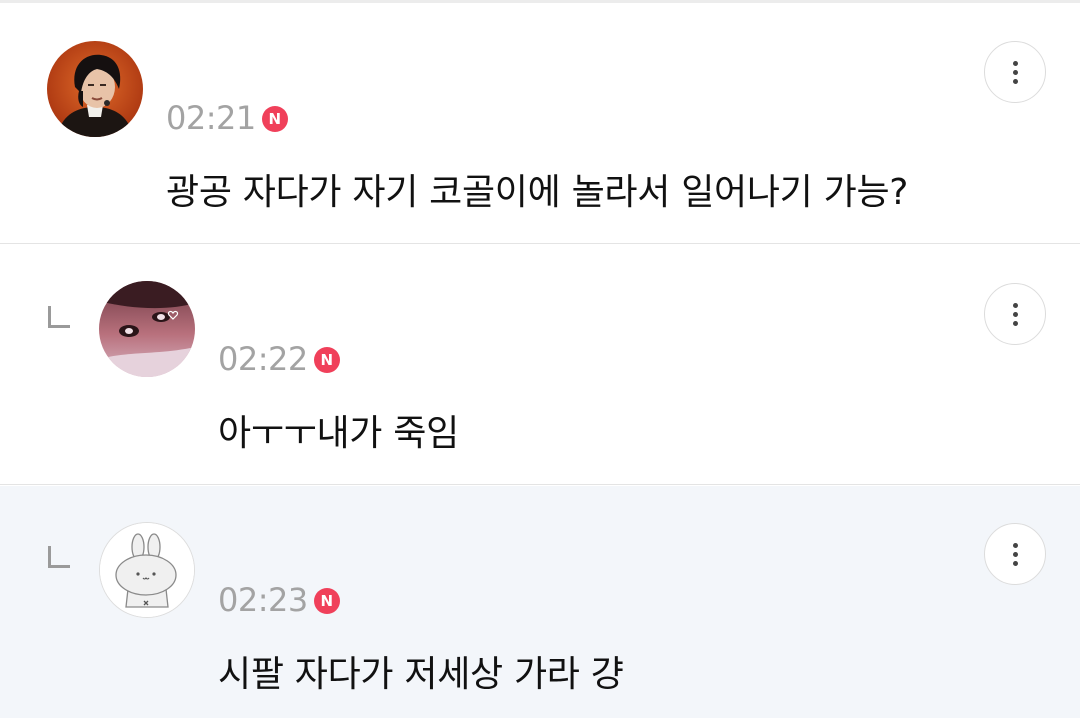 Image resolution: width=1080 pixels, height=718 pixels. Describe the element at coordinates (537, 192) in the screenshot. I see `comment-text: 광공 자다가 자기 코골이에 놀라서 일어나기 가능?` at that location.